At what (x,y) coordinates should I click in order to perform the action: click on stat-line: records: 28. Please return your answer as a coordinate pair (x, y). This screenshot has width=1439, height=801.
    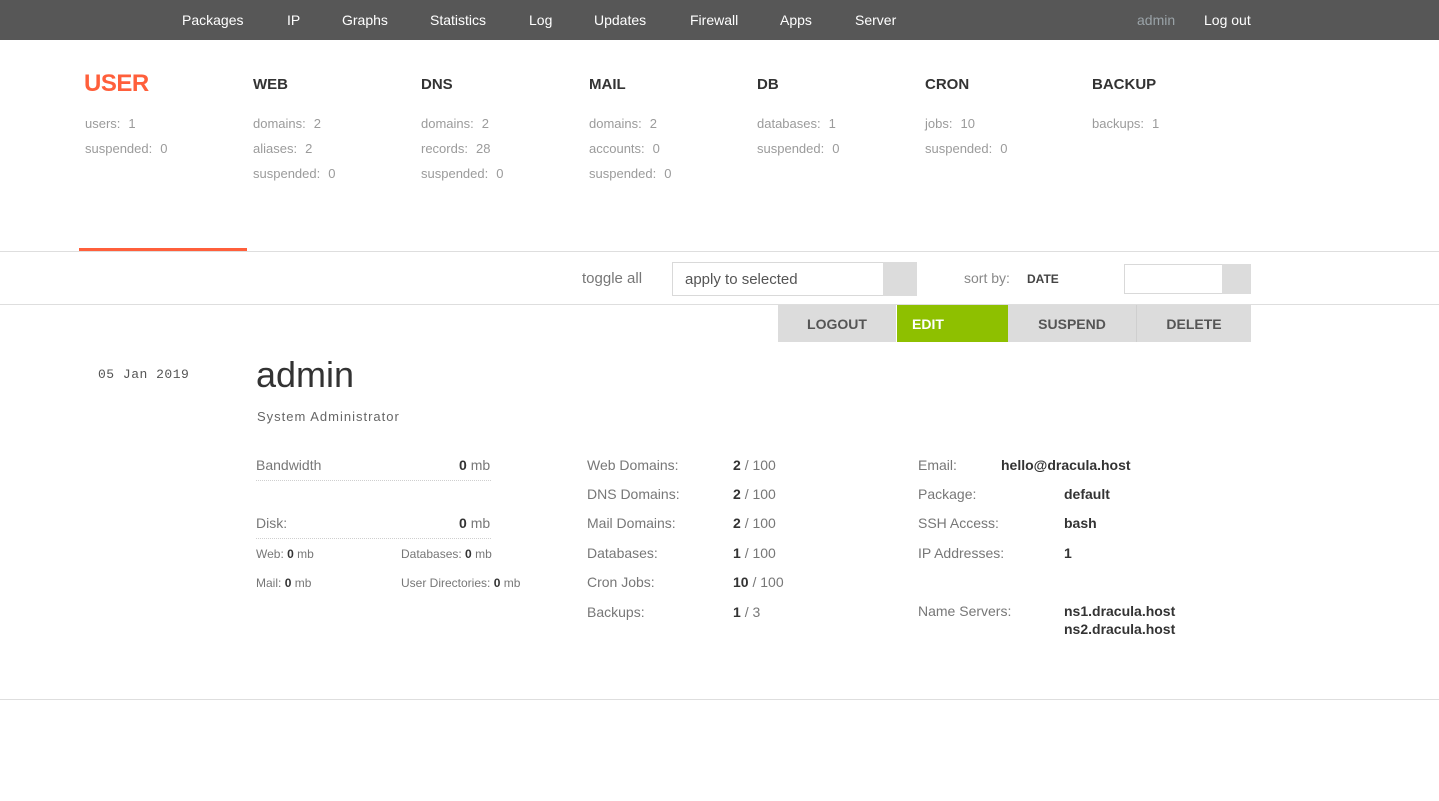
    Looking at the image, I should click on (456, 148).